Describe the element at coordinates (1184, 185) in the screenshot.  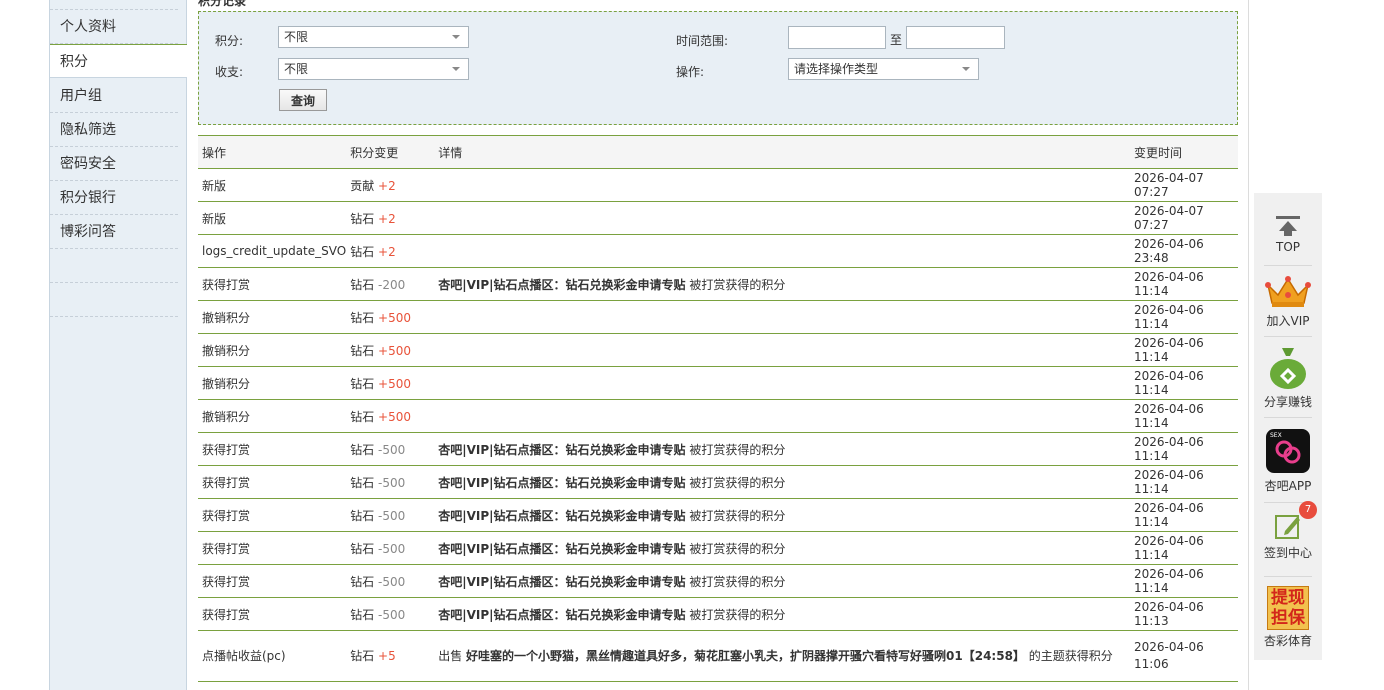
I see `row-time: 2026-04-07 07:27` at that location.